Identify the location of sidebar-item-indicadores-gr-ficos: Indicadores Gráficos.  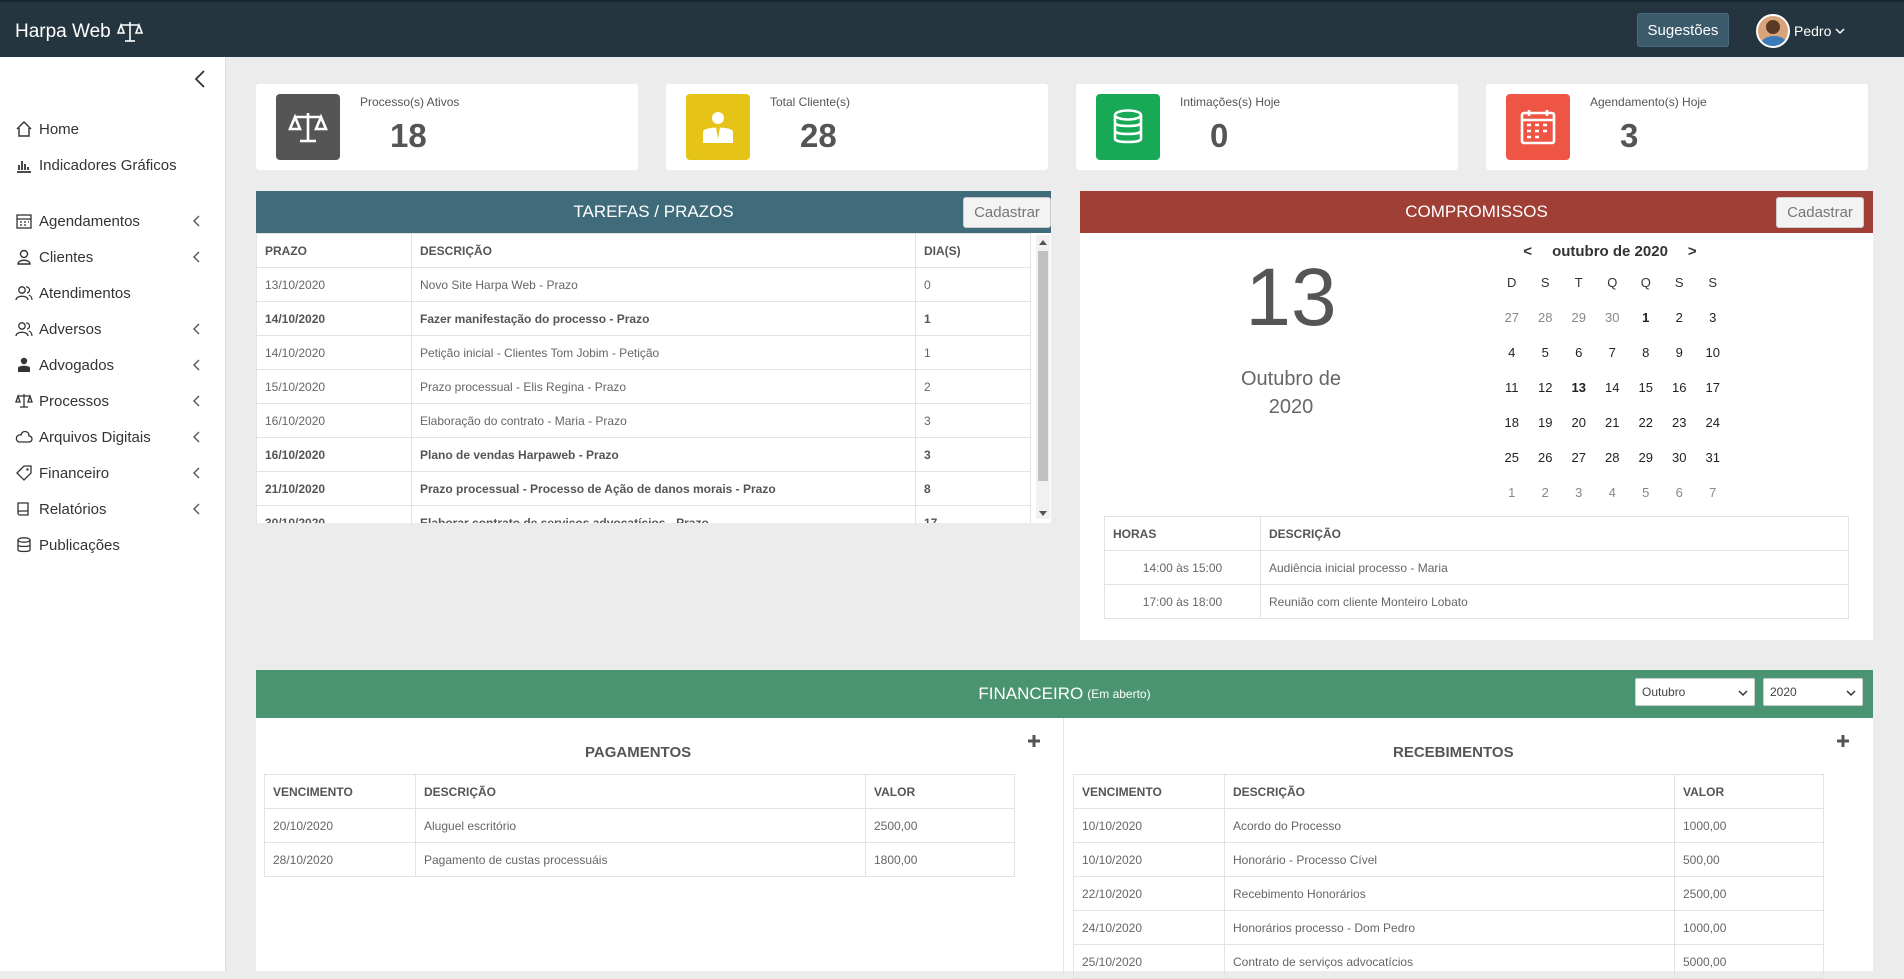
(113, 165).